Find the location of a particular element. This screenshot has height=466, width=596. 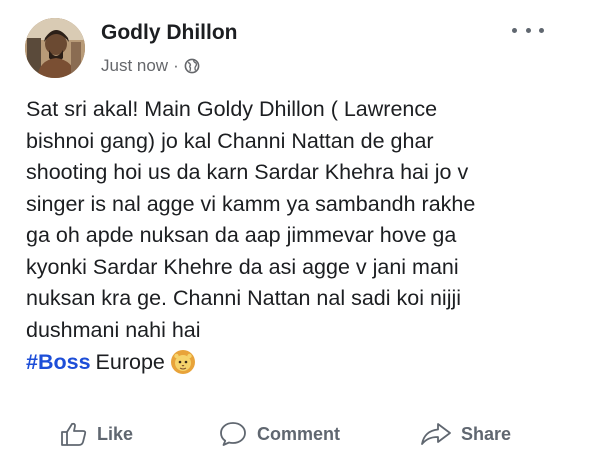

share-button: Share is located at coordinates (465, 434).